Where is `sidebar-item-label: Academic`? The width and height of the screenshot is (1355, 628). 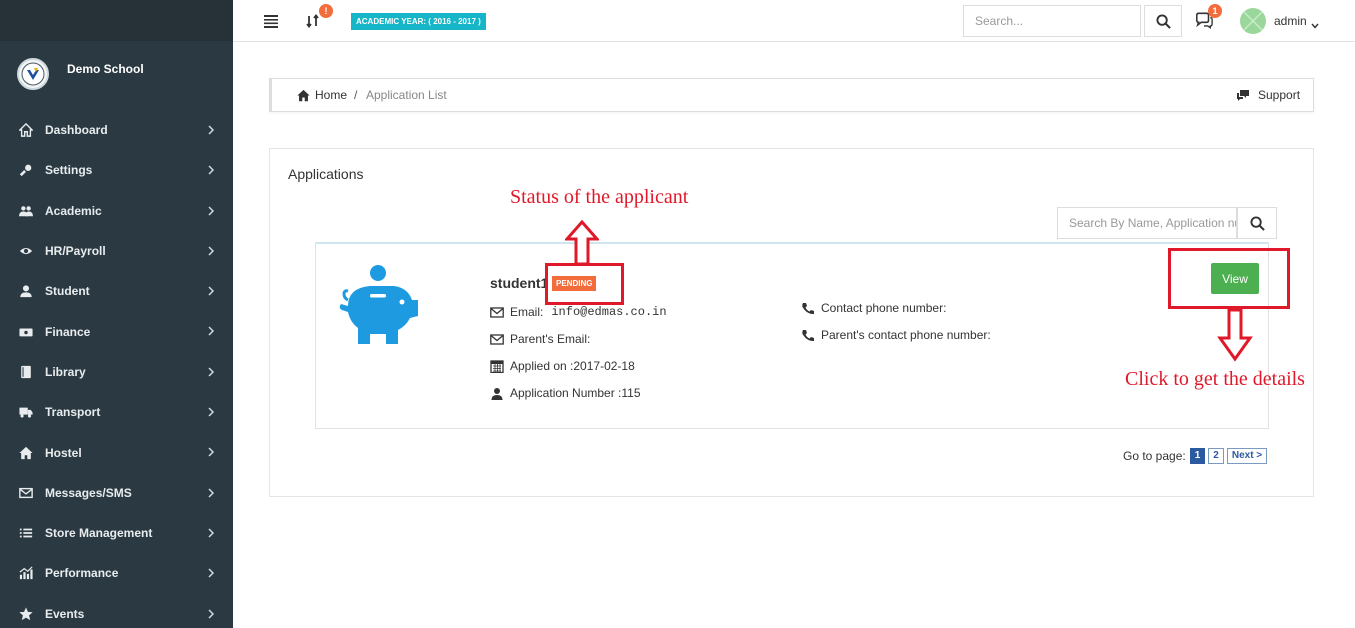 sidebar-item-label: Academic is located at coordinates (73, 210).